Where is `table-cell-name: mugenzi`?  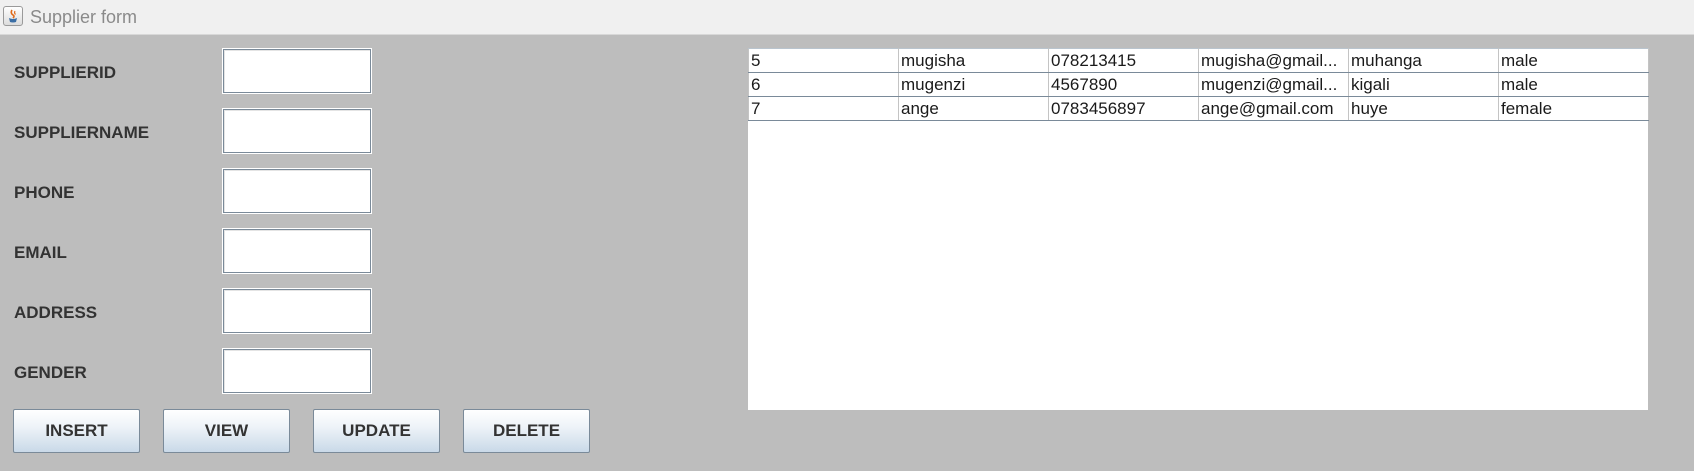 table-cell-name: mugenzi is located at coordinates (973, 84).